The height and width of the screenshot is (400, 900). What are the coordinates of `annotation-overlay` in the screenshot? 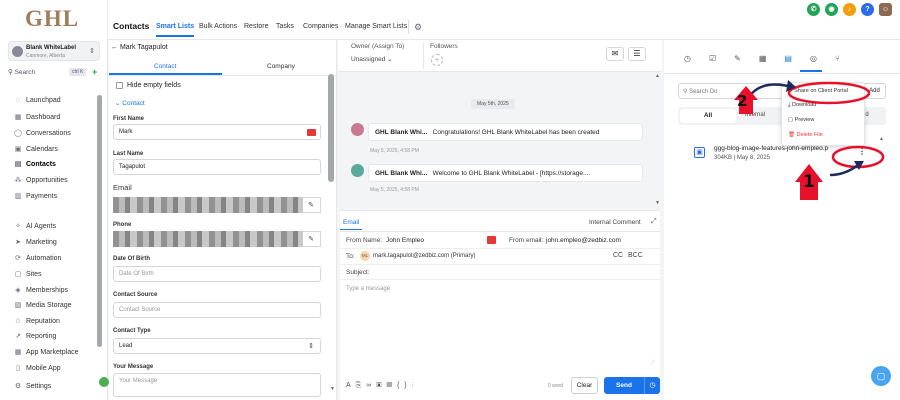 It's located at (809, 140).